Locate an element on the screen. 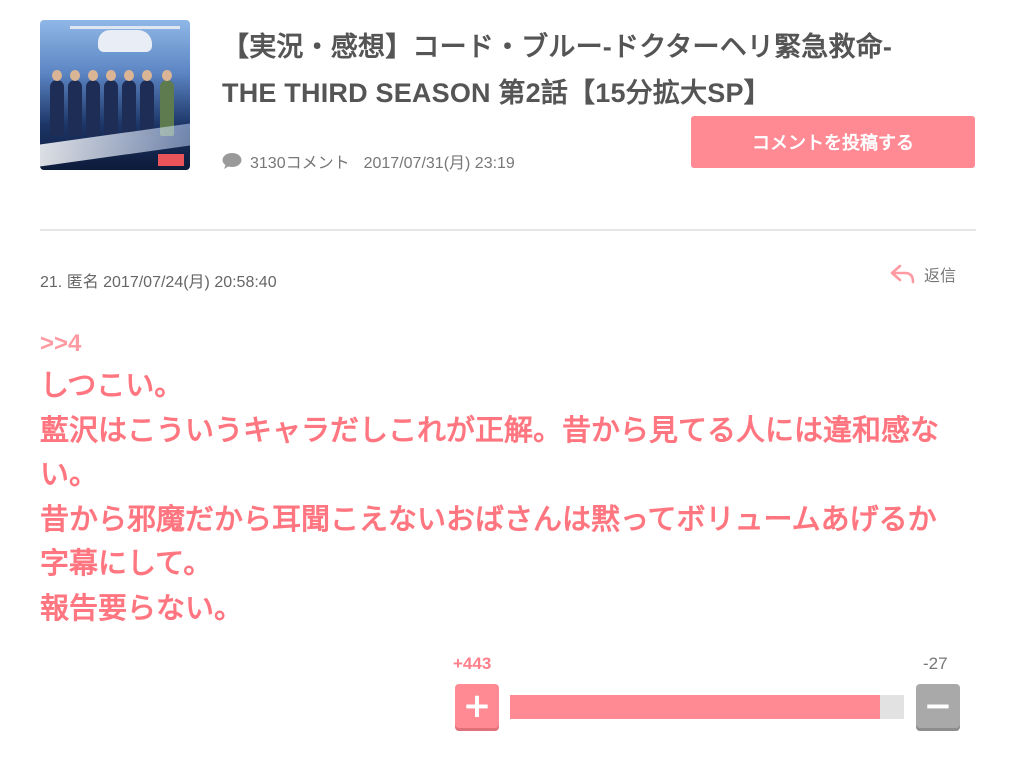 The image size is (1018, 759). vote-ratio-fill is located at coordinates (695, 707).